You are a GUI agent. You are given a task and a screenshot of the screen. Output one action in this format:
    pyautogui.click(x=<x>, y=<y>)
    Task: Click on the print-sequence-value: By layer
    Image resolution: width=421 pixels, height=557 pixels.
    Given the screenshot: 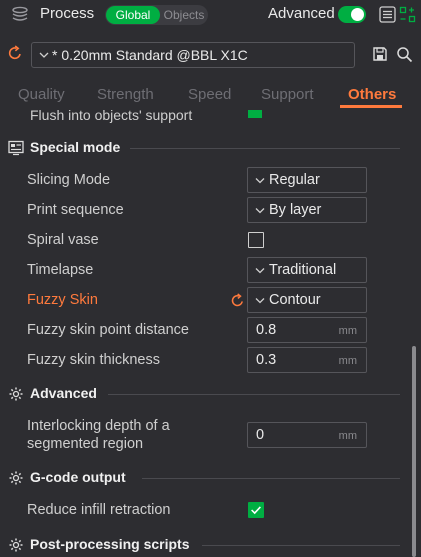 What is the action you would take?
    pyautogui.click(x=295, y=210)
    